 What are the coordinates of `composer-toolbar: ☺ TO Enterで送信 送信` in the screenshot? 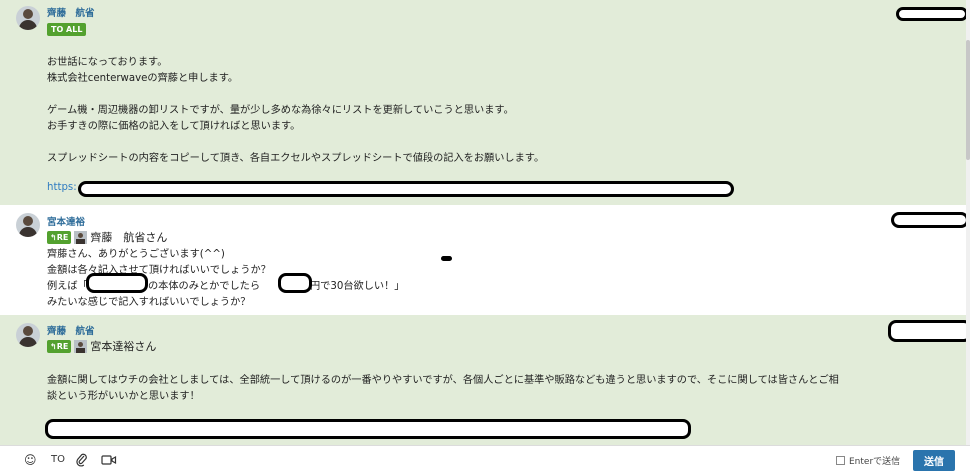 It's located at (485, 460).